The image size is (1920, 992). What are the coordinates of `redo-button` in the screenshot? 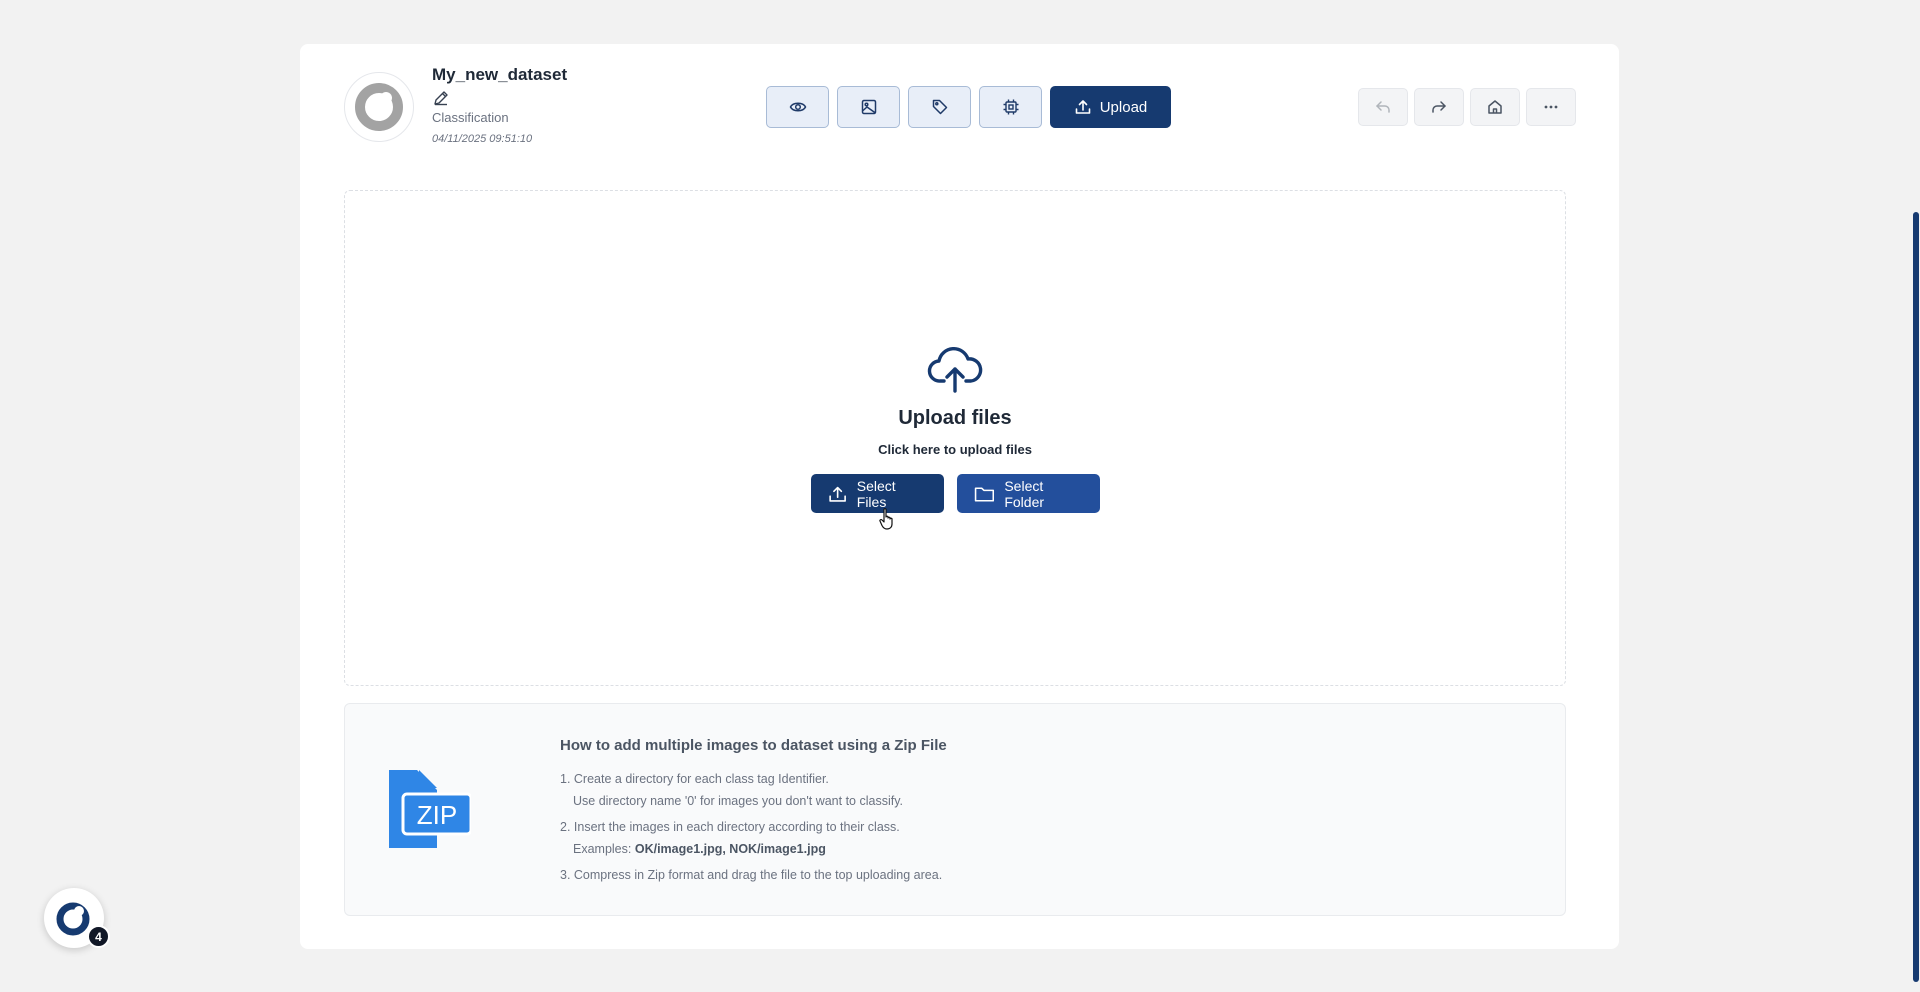 It's located at (1439, 107).